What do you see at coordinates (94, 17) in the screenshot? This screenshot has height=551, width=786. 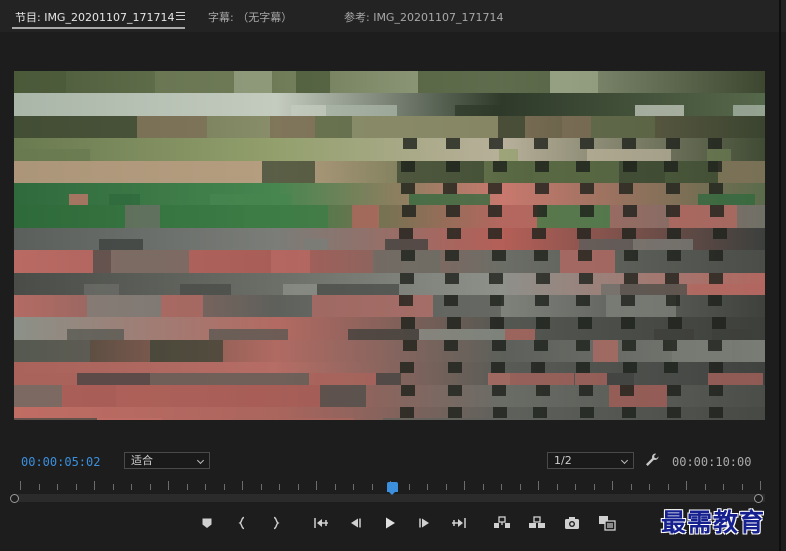 I see `tab-program: 节目: IMG_20201107_171714` at bounding box center [94, 17].